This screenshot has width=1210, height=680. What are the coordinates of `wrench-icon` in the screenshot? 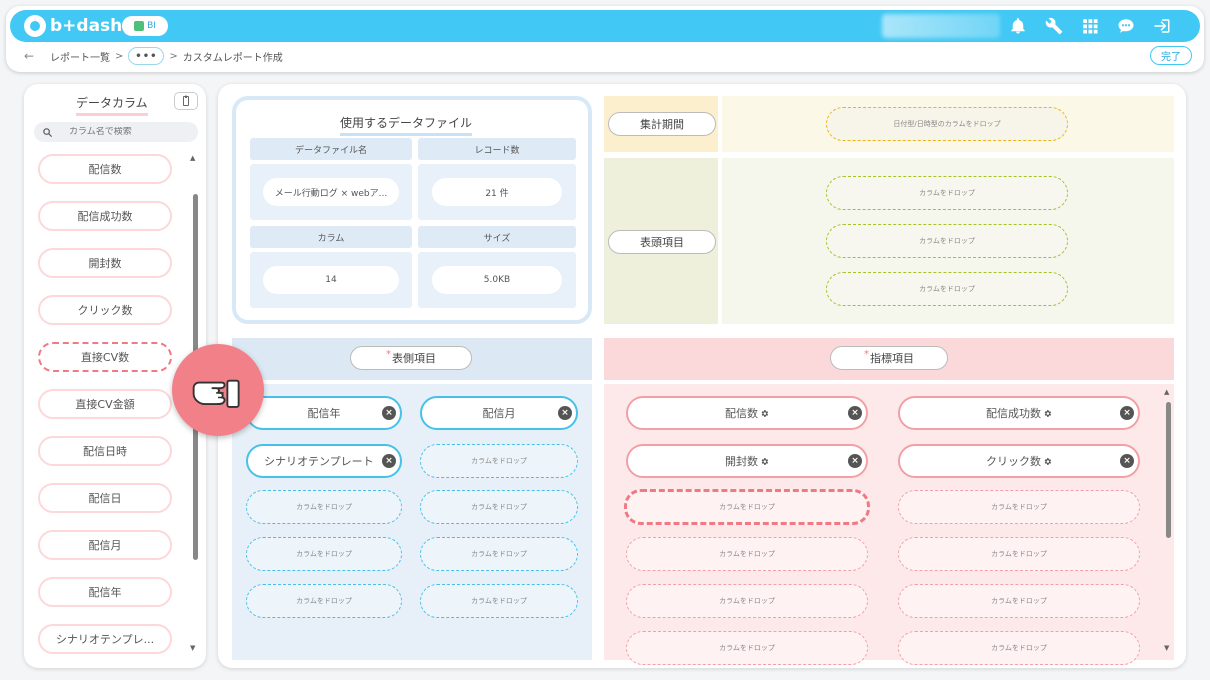 It's located at (1054, 26).